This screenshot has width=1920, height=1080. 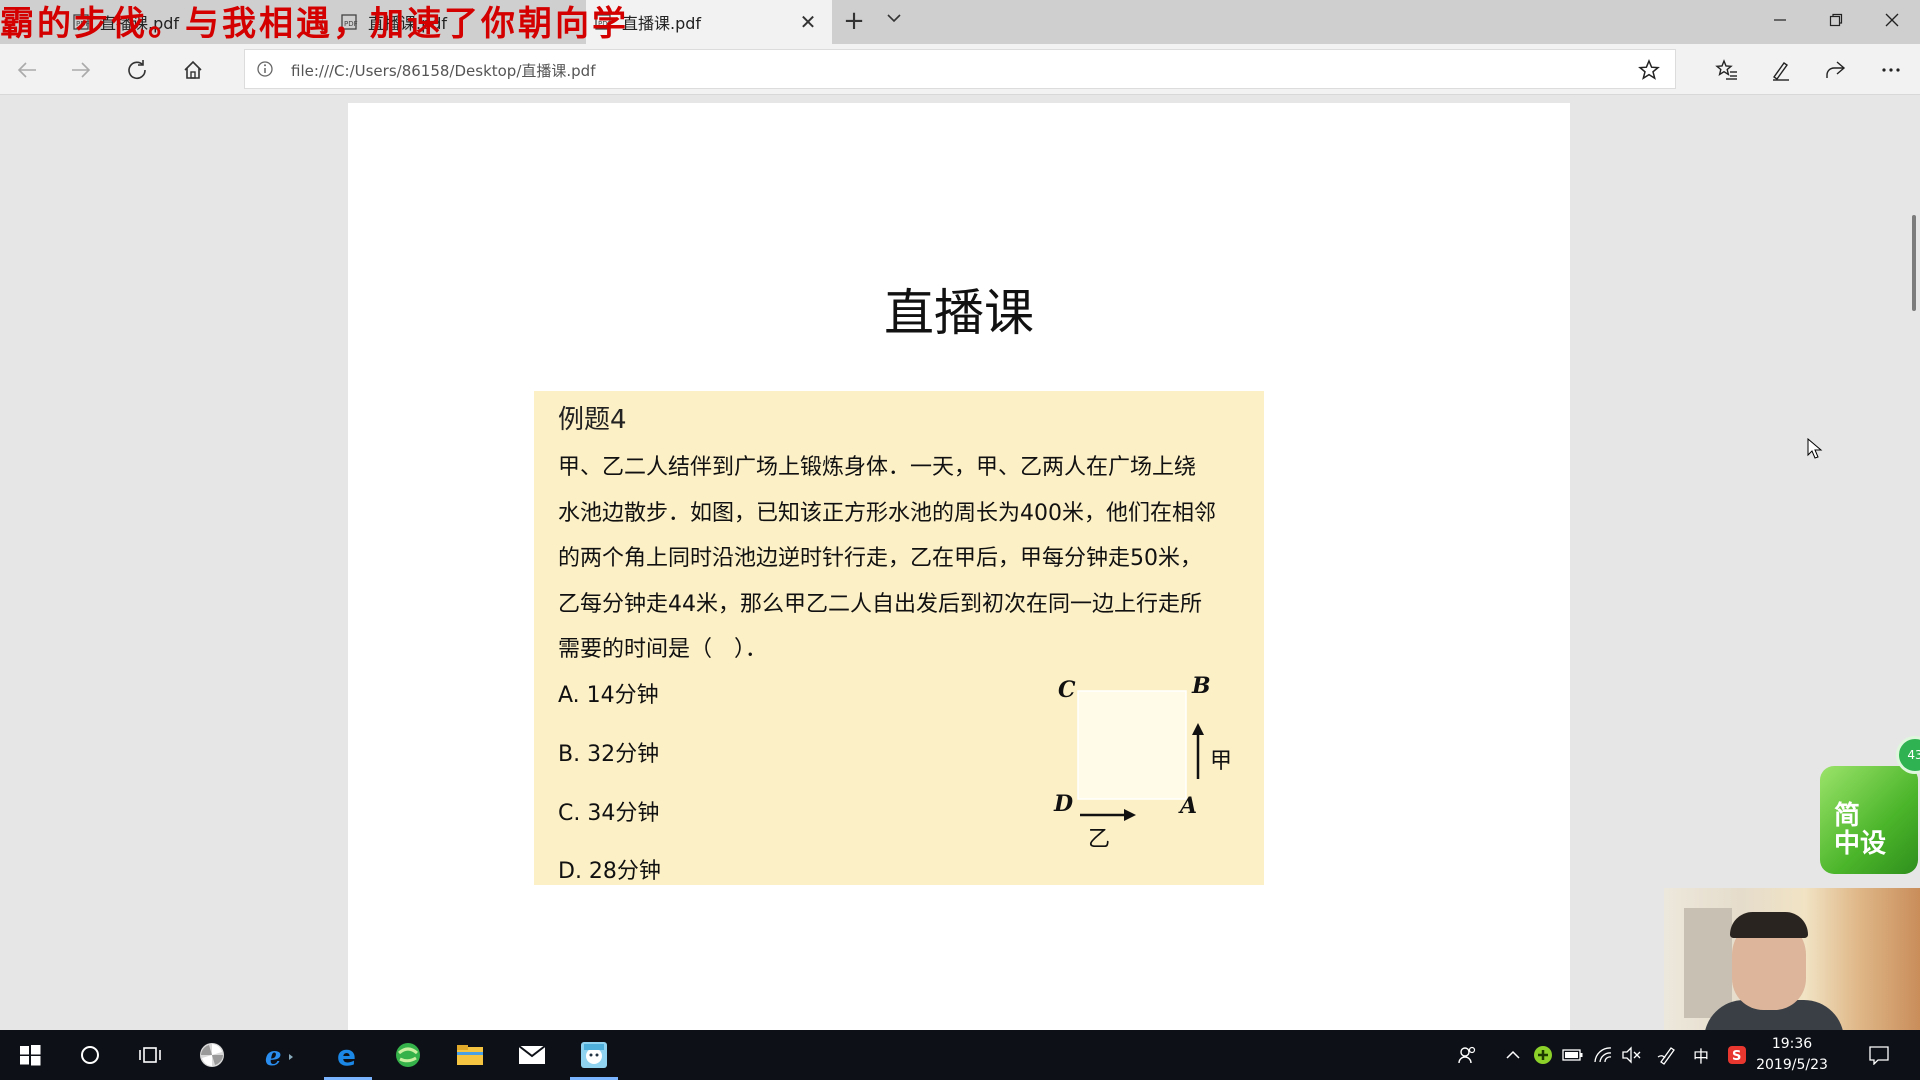 I want to click on people-icon, so click(x=1467, y=1055).